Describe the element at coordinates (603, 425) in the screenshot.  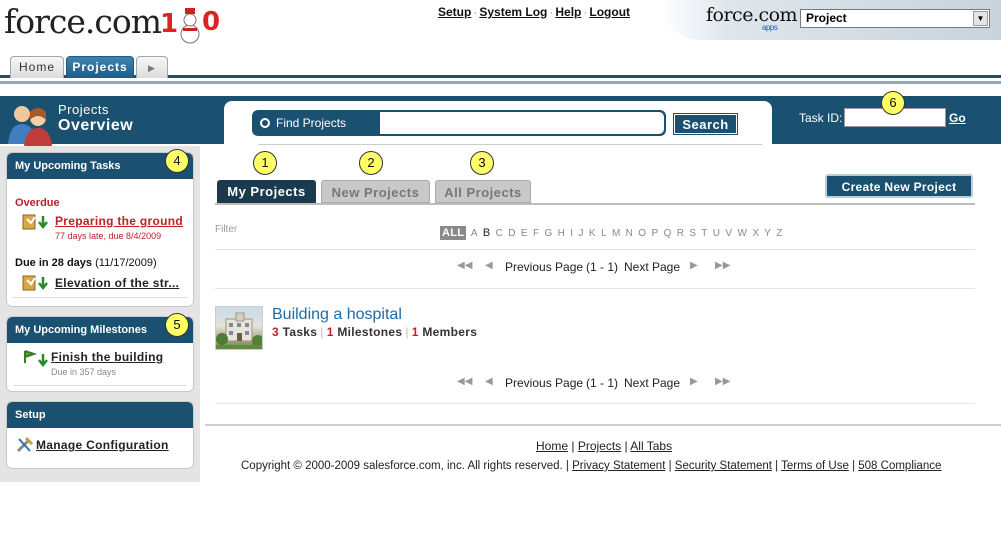
I see `footer-divider` at that location.